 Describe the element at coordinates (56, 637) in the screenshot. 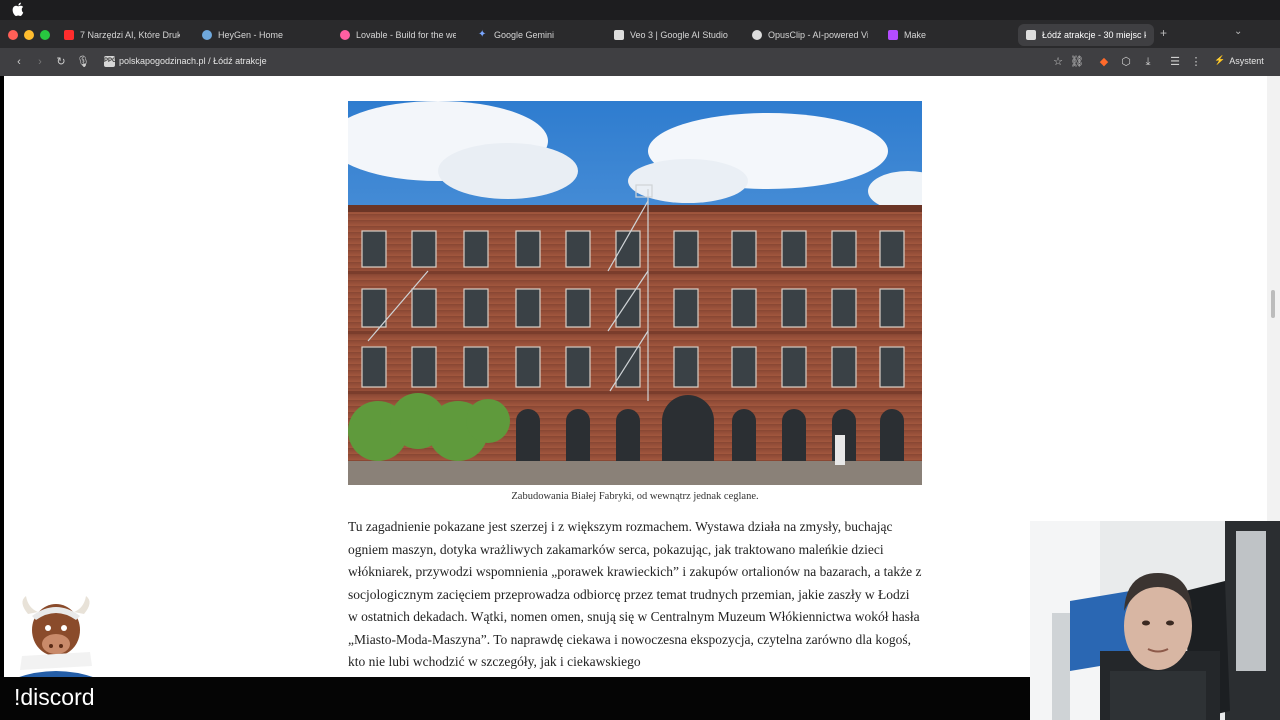

I see `byki-inzyniera-logo` at that location.